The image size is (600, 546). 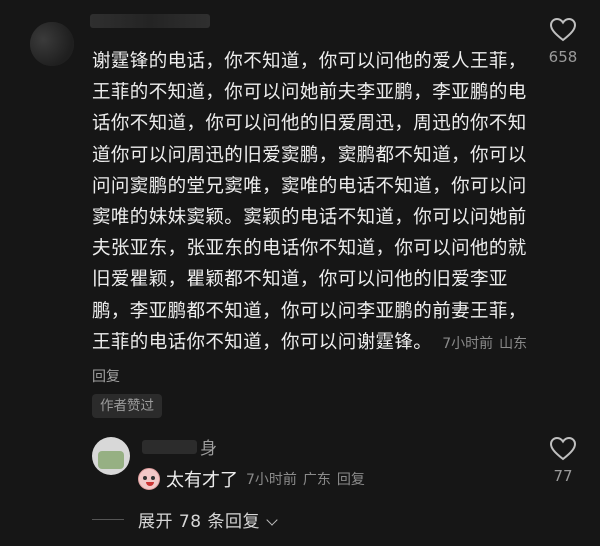 What do you see at coordinates (351, 480) in the screenshot?
I see `reply-reply-link: 回复` at bounding box center [351, 480].